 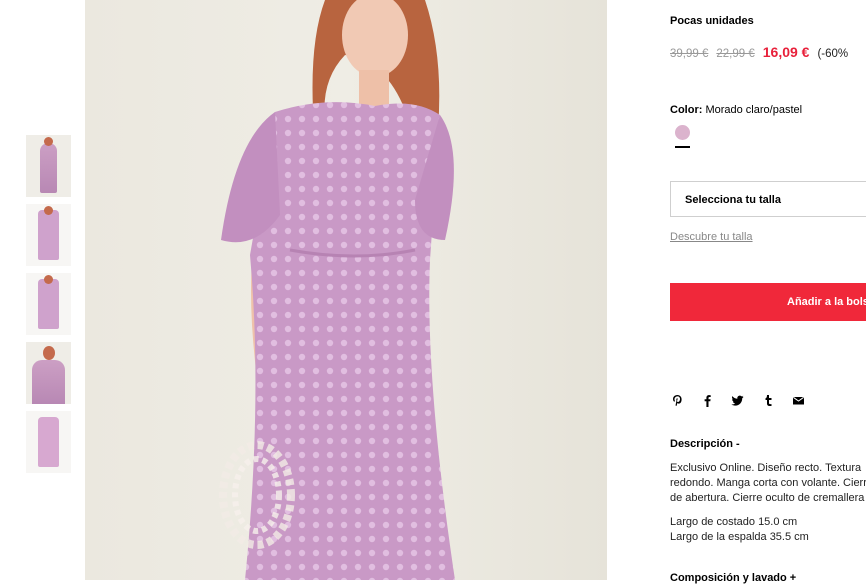 I want to click on email-icon, so click(x=799, y=402).